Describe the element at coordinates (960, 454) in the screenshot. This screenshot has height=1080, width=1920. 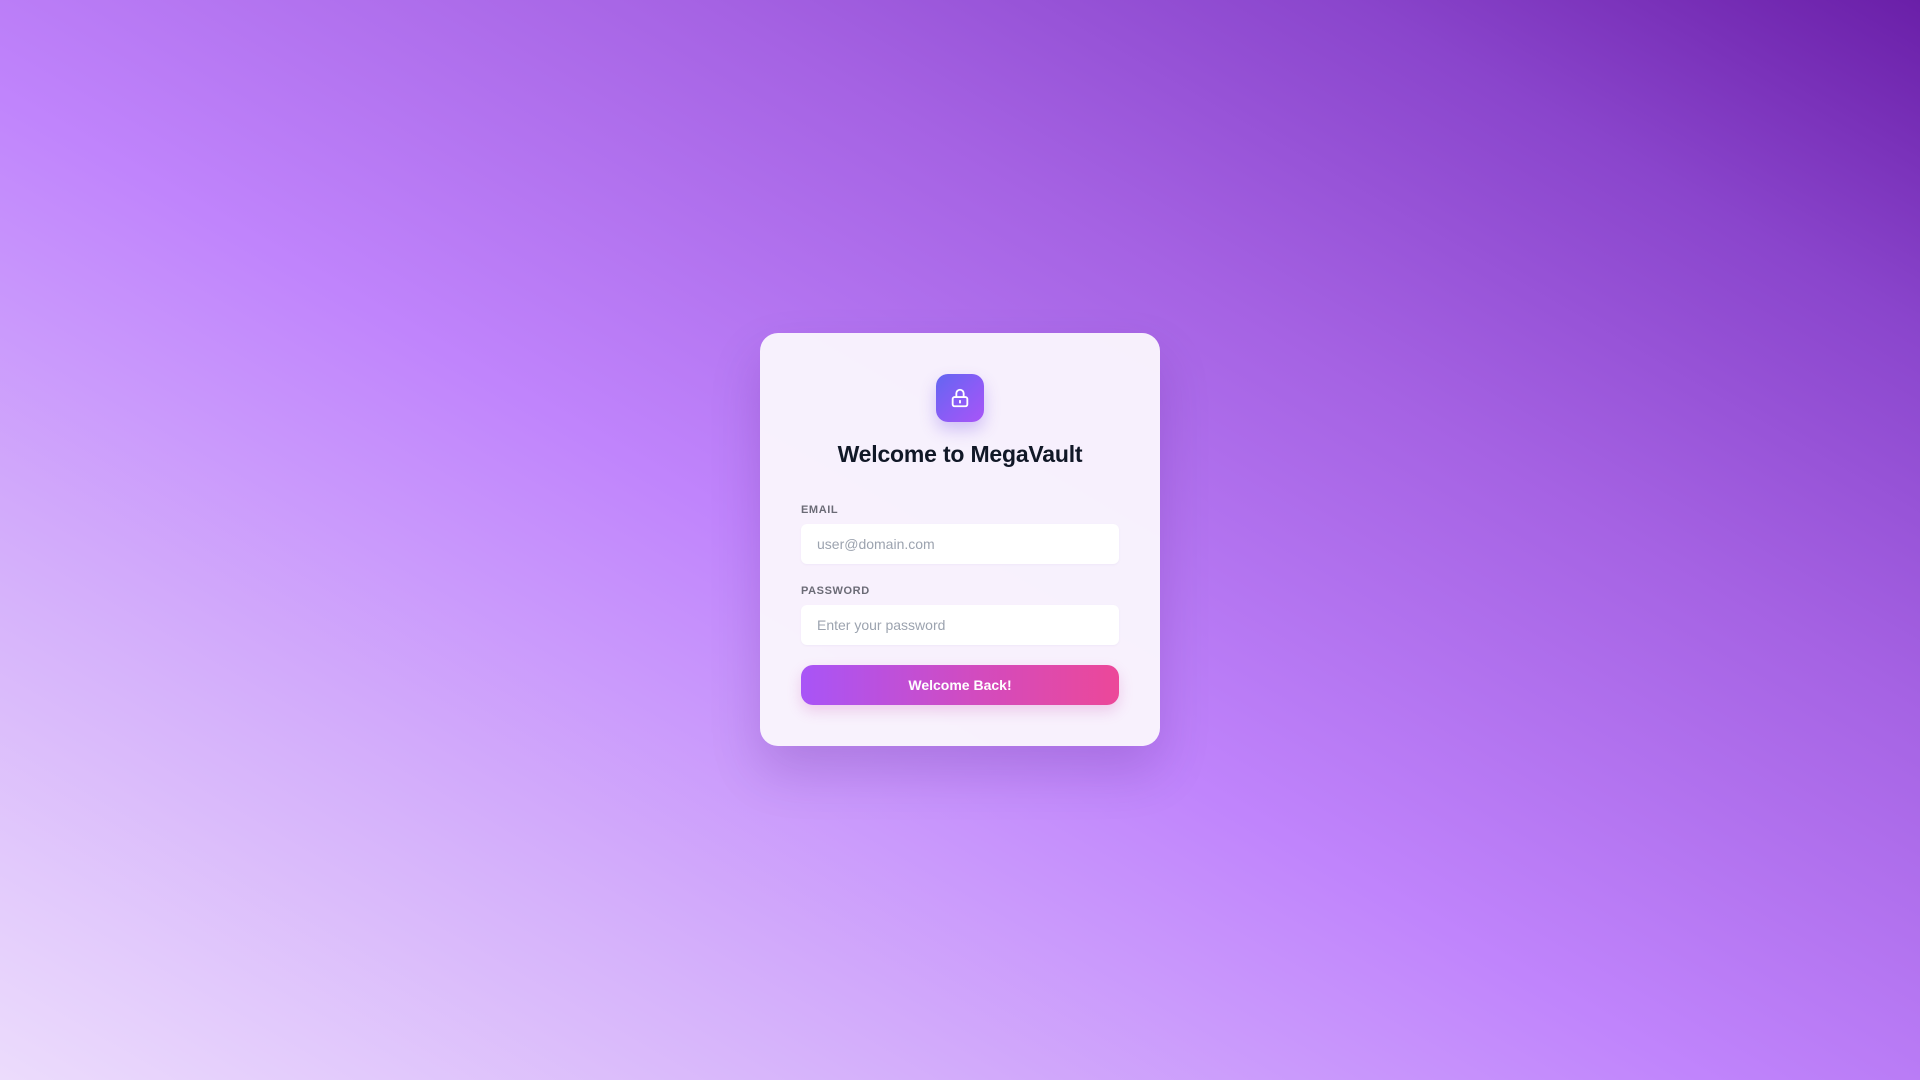
I see `page-title: Welcome to MegaVault` at that location.